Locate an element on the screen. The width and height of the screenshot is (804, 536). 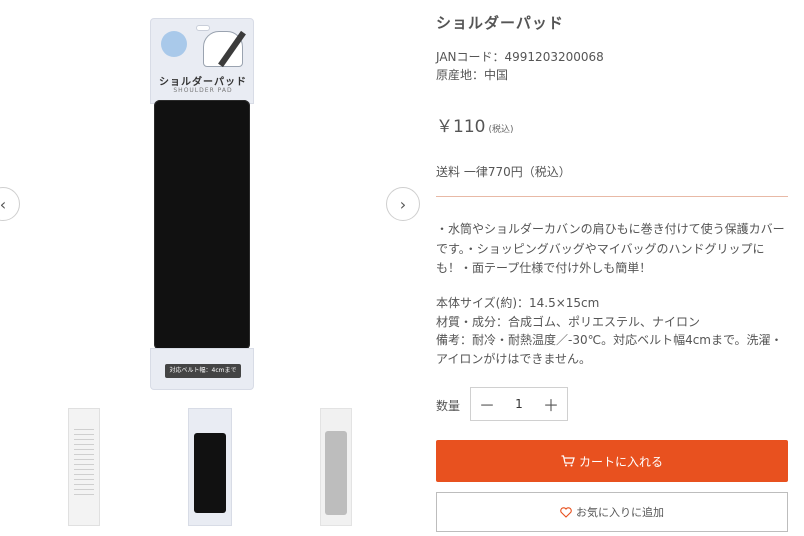
shipping-info: 送料 一律770円（税込） is located at coordinates (503, 172).